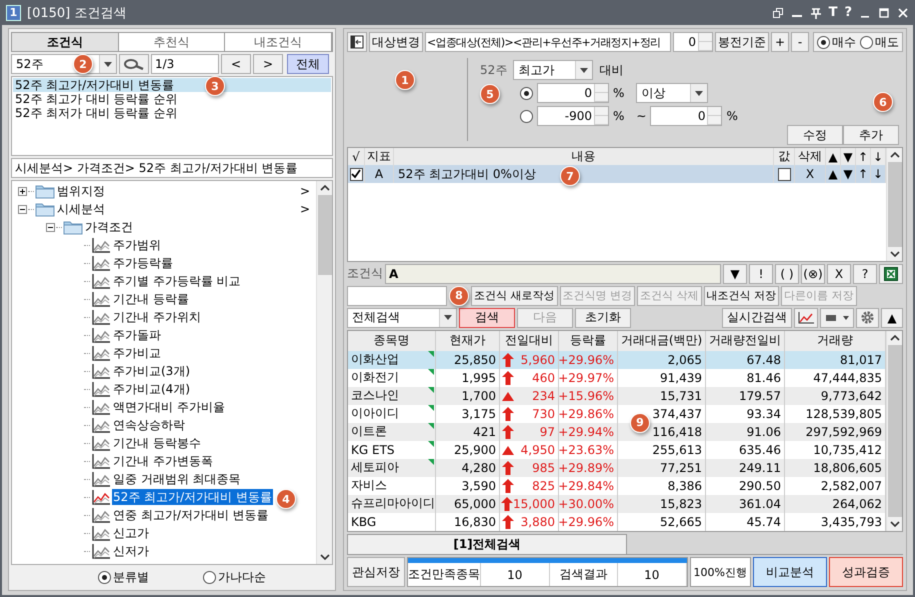 The height and width of the screenshot is (597, 915). What do you see at coordinates (617, 359) in the screenshot?
I see `table-row: 이화산업 25,850 5,960 +29.96% 2,065 67.48 81,017` at bounding box center [617, 359].